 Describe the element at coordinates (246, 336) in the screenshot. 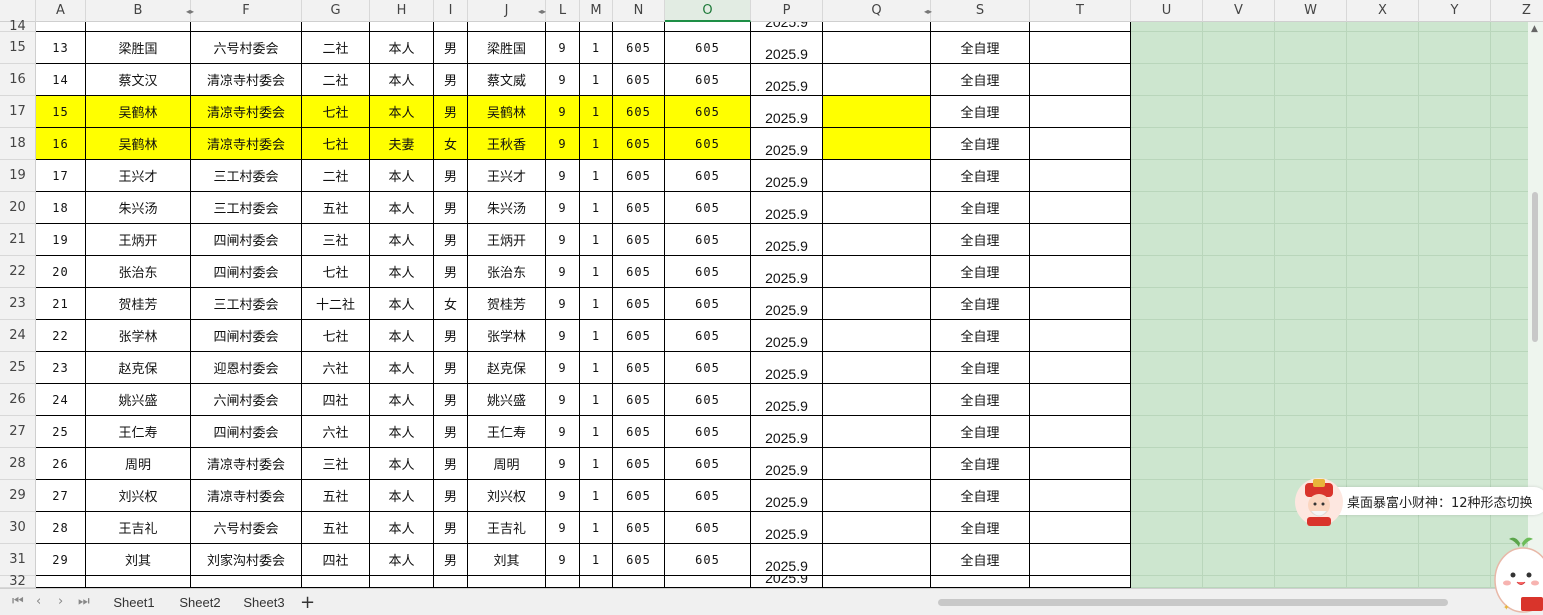

I see `cell-f24: 四闸村委会` at that location.